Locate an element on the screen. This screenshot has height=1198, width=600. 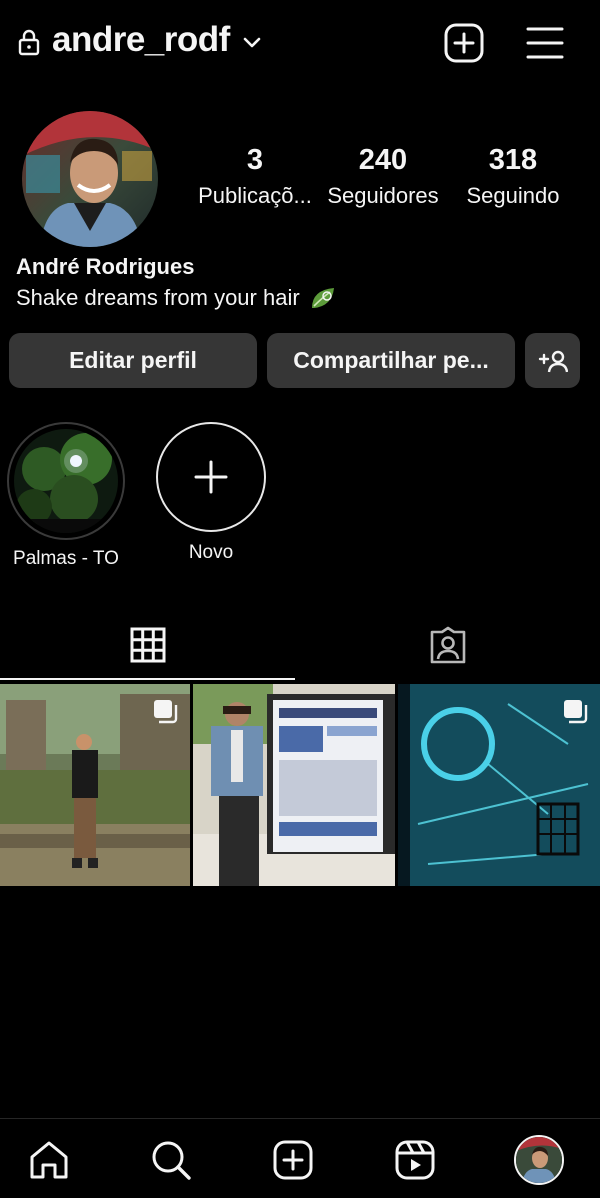
bottom-nav is located at coordinates (300, 1158).